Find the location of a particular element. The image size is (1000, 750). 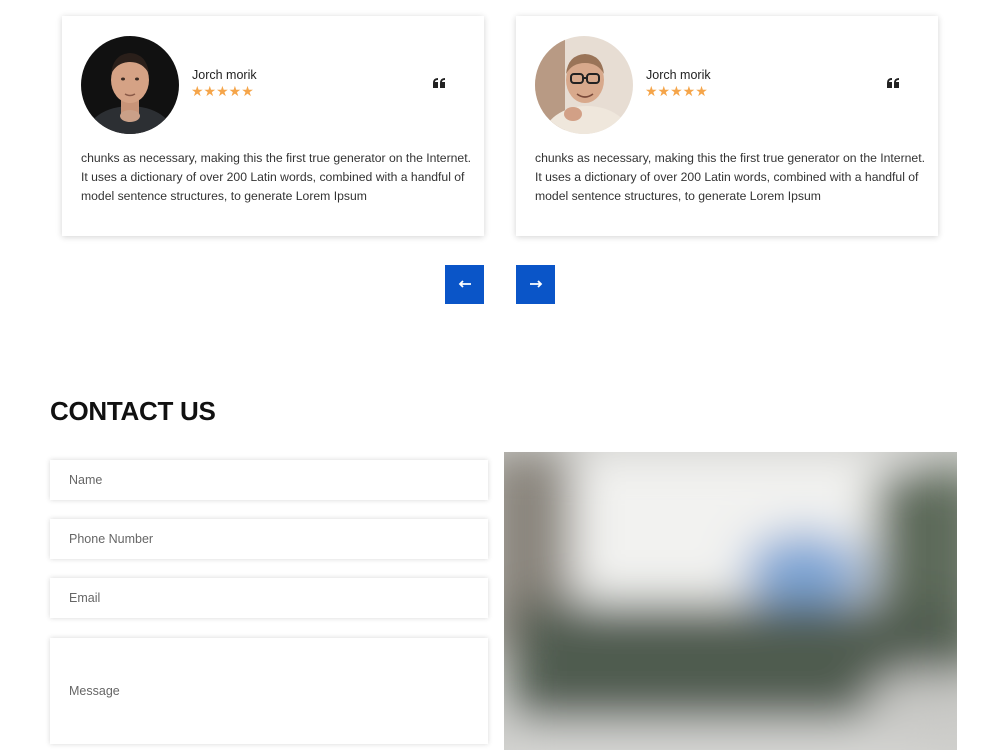

arrow-left-icon is located at coordinates (465, 284).